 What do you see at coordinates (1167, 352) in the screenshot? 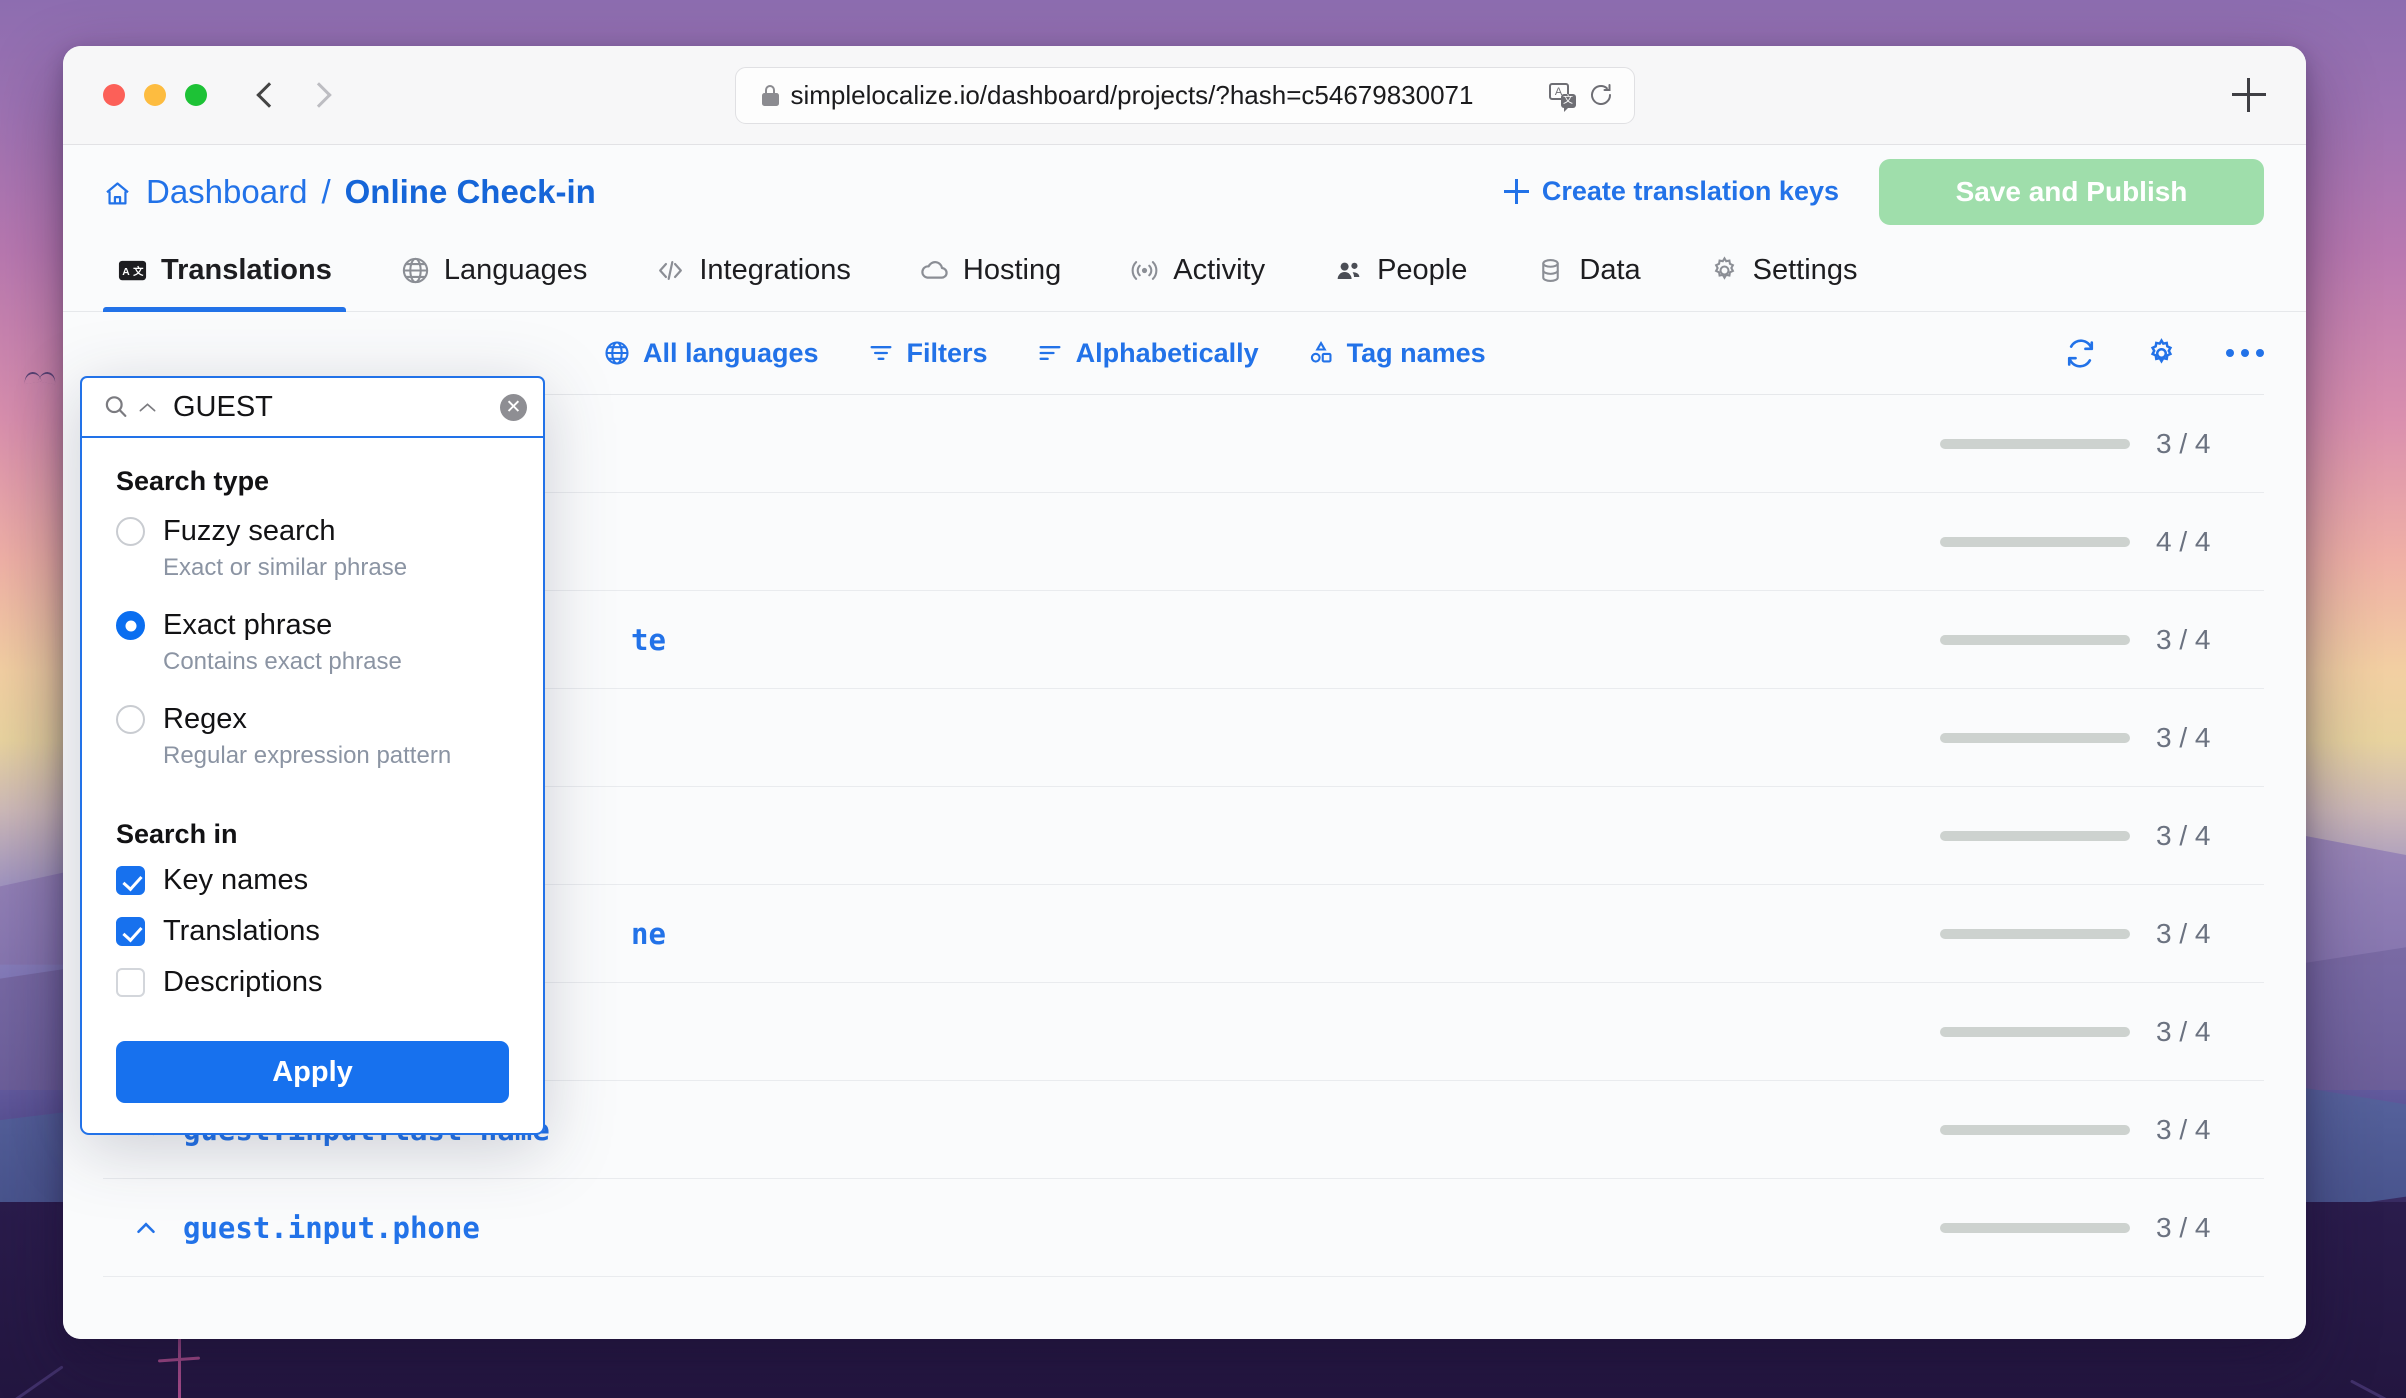
I see `sort-order-label: Alphabetically` at bounding box center [1167, 352].